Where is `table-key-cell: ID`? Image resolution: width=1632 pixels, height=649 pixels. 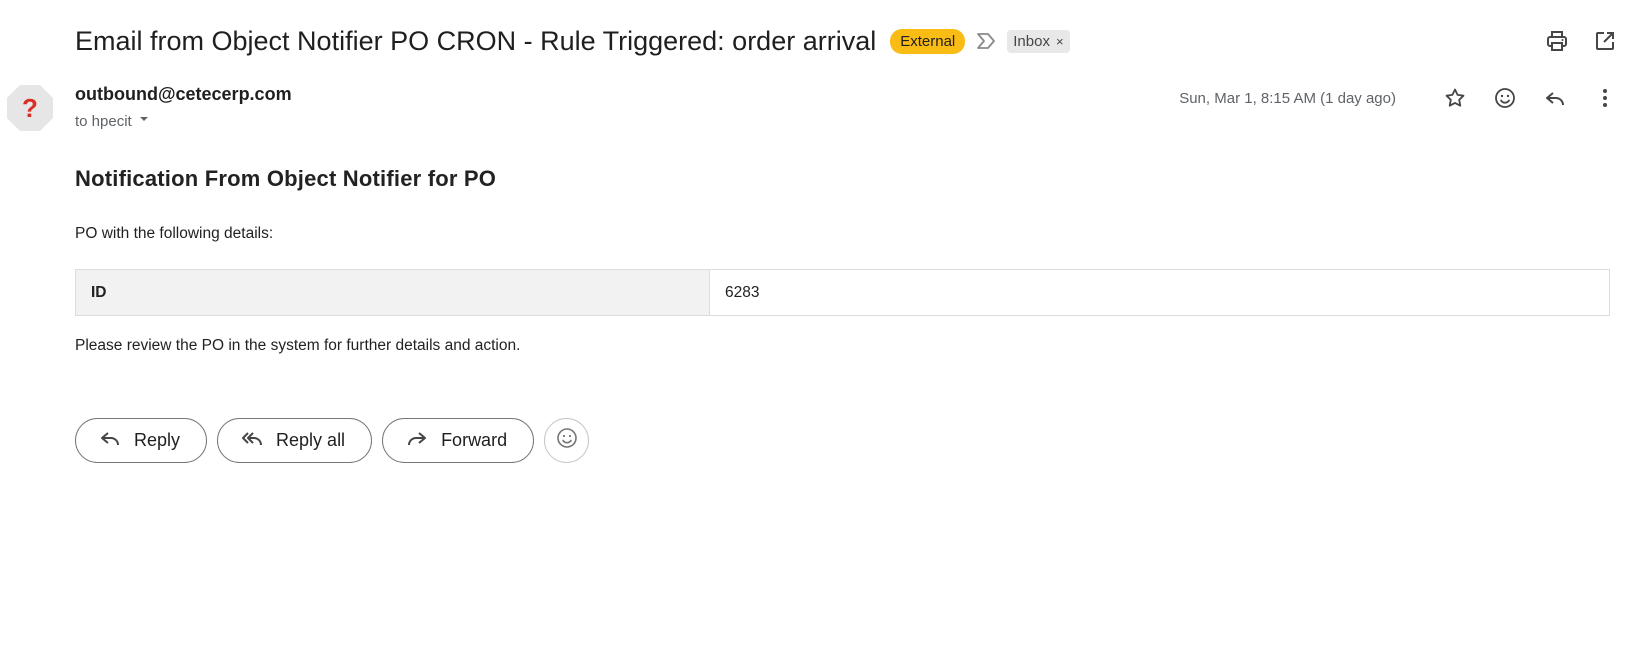 table-key-cell: ID is located at coordinates (392, 292).